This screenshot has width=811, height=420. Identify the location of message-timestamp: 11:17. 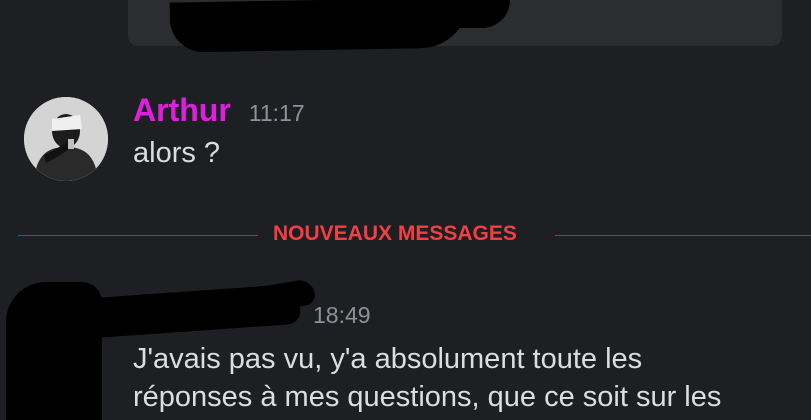
(276, 113).